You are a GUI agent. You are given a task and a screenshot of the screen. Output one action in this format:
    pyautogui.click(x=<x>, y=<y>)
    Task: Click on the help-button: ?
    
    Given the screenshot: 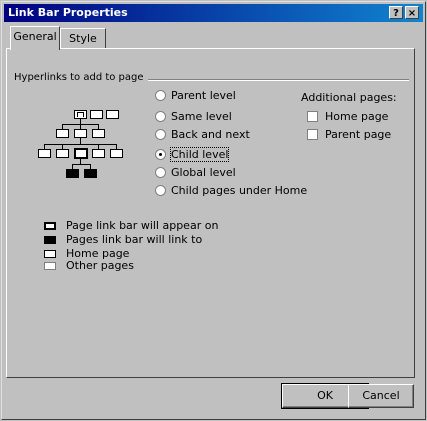 What is the action you would take?
    pyautogui.click(x=396, y=12)
    